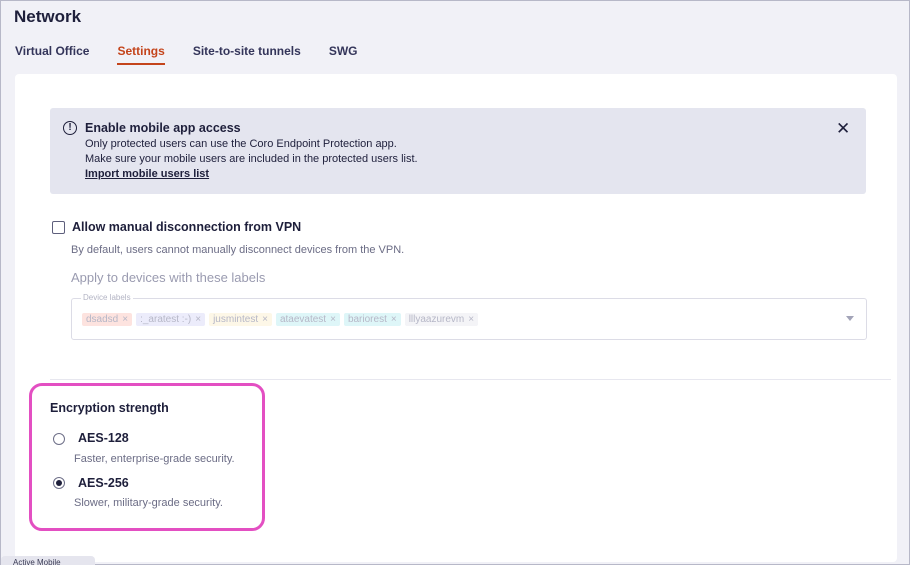 The height and width of the screenshot is (565, 910). What do you see at coordinates (107, 319) in the screenshot?
I see `label-chip: dsadsd ×` at bounding box center [107, 319].